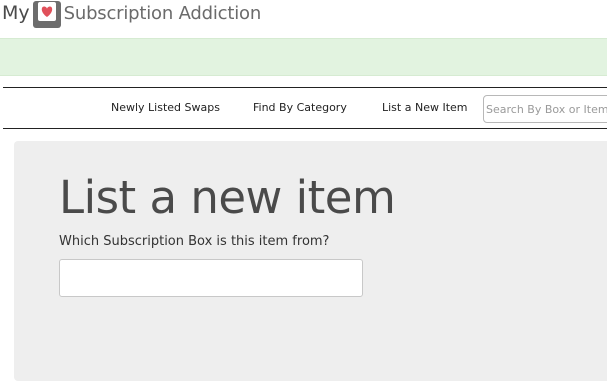 The width and height of the screenshot is (607, 381). I want to click on search-input, so click(545, 109).